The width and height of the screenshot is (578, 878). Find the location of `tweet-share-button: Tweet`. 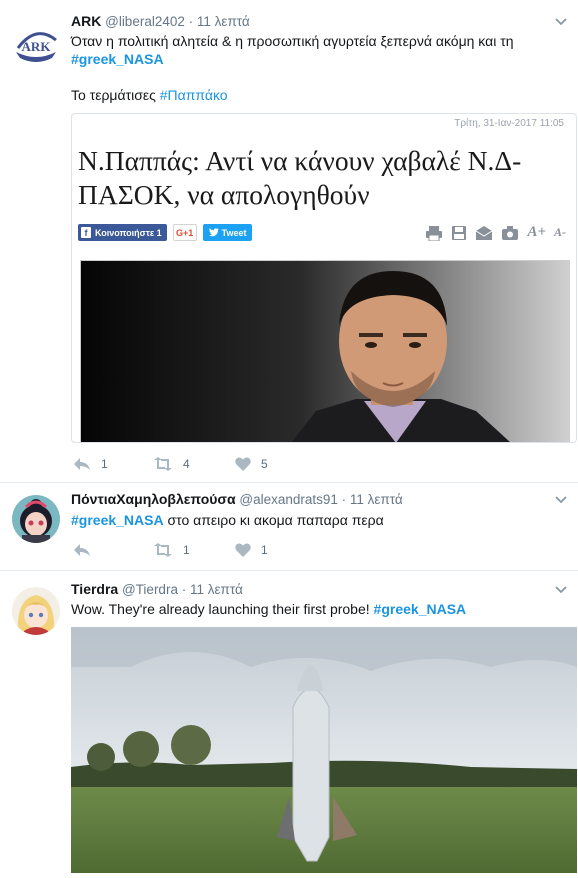

tweet-share-button: Tweet is located at coordinates (227, 232).